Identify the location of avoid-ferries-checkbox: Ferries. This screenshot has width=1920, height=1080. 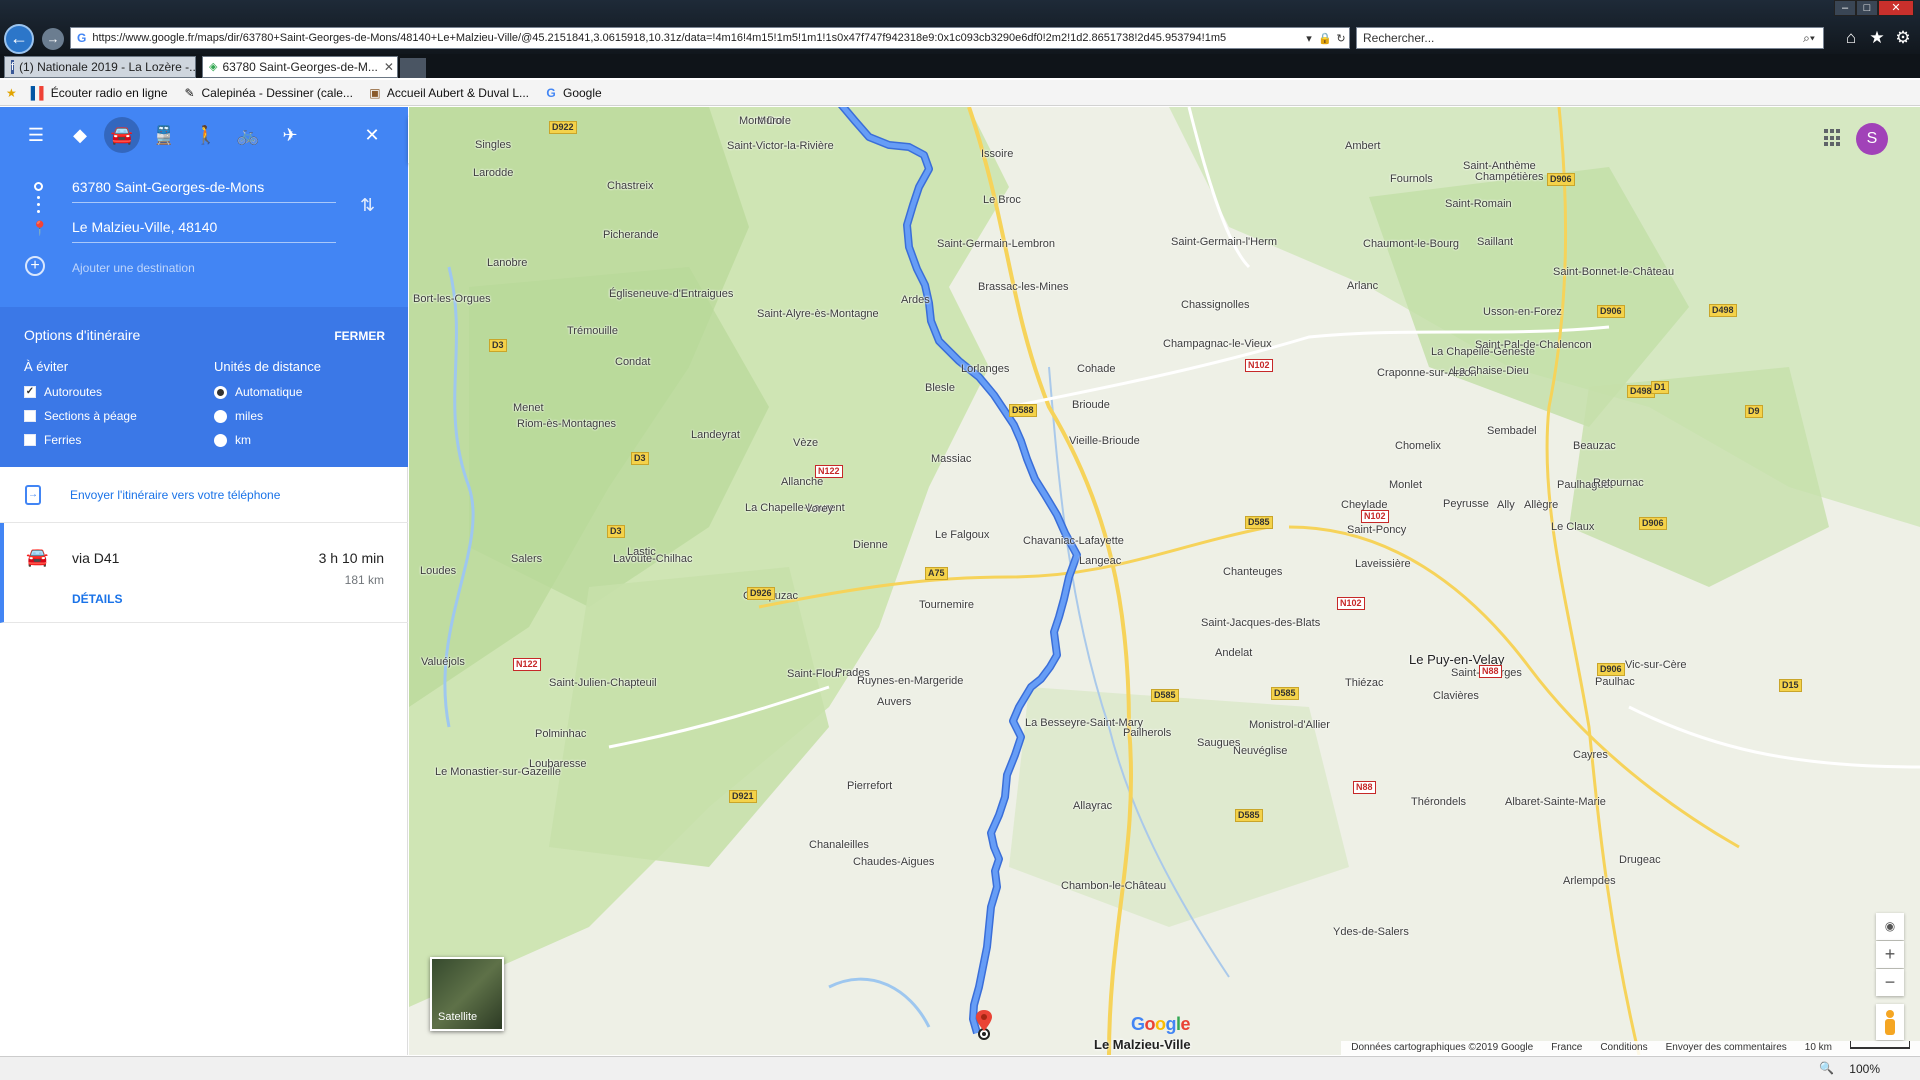
(52, 440).